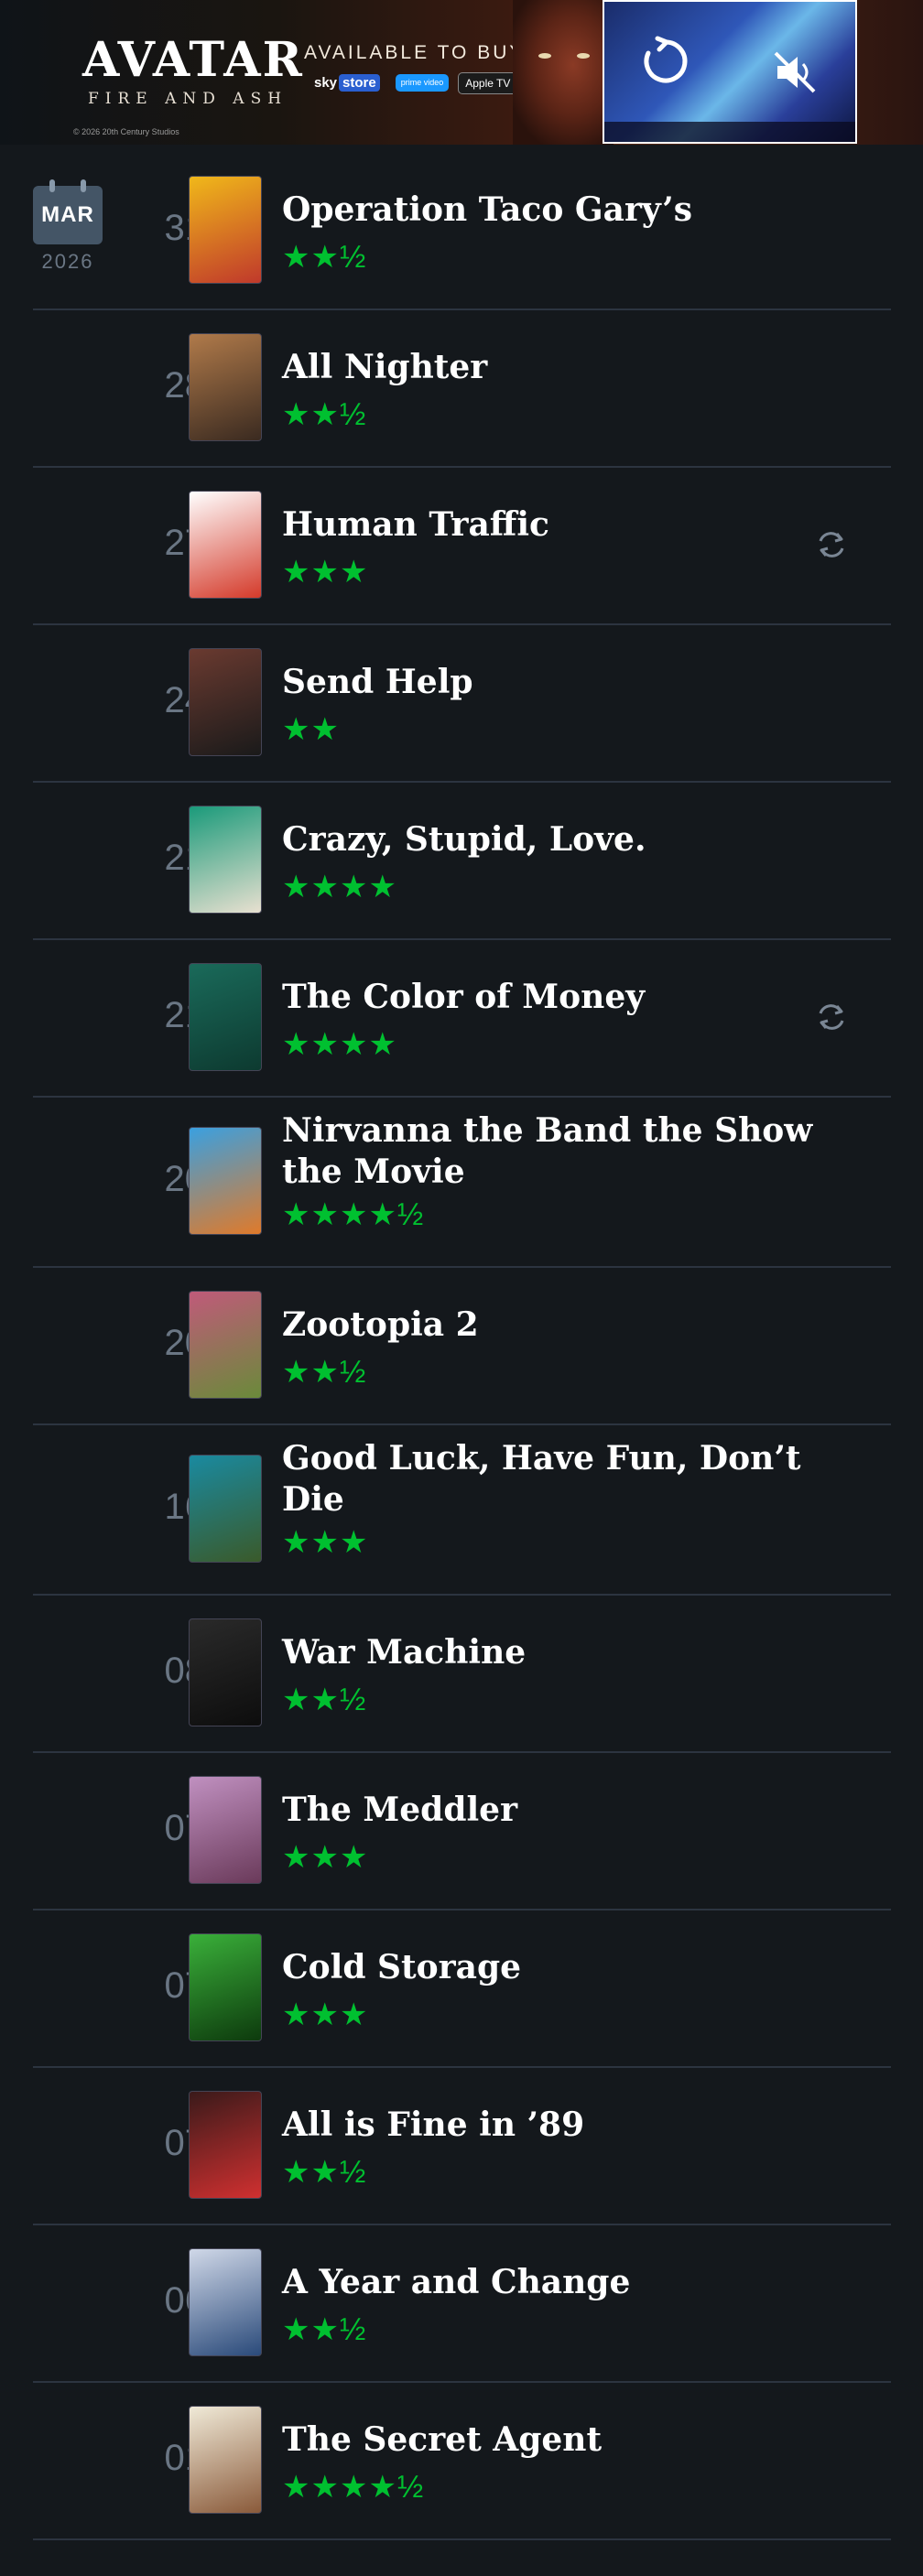 The image size is (923, 2576). What do you see at coordinates (462, 862) in the screenshot?
I see `diary-entry: 21 Crazy, Stupid, Love. ★★★★` at bounding box center [462, 862].